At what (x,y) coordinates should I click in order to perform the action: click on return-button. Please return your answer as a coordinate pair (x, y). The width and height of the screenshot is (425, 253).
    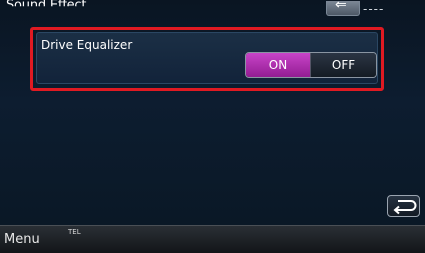
    Looking at the image, I should click on (403, 206).